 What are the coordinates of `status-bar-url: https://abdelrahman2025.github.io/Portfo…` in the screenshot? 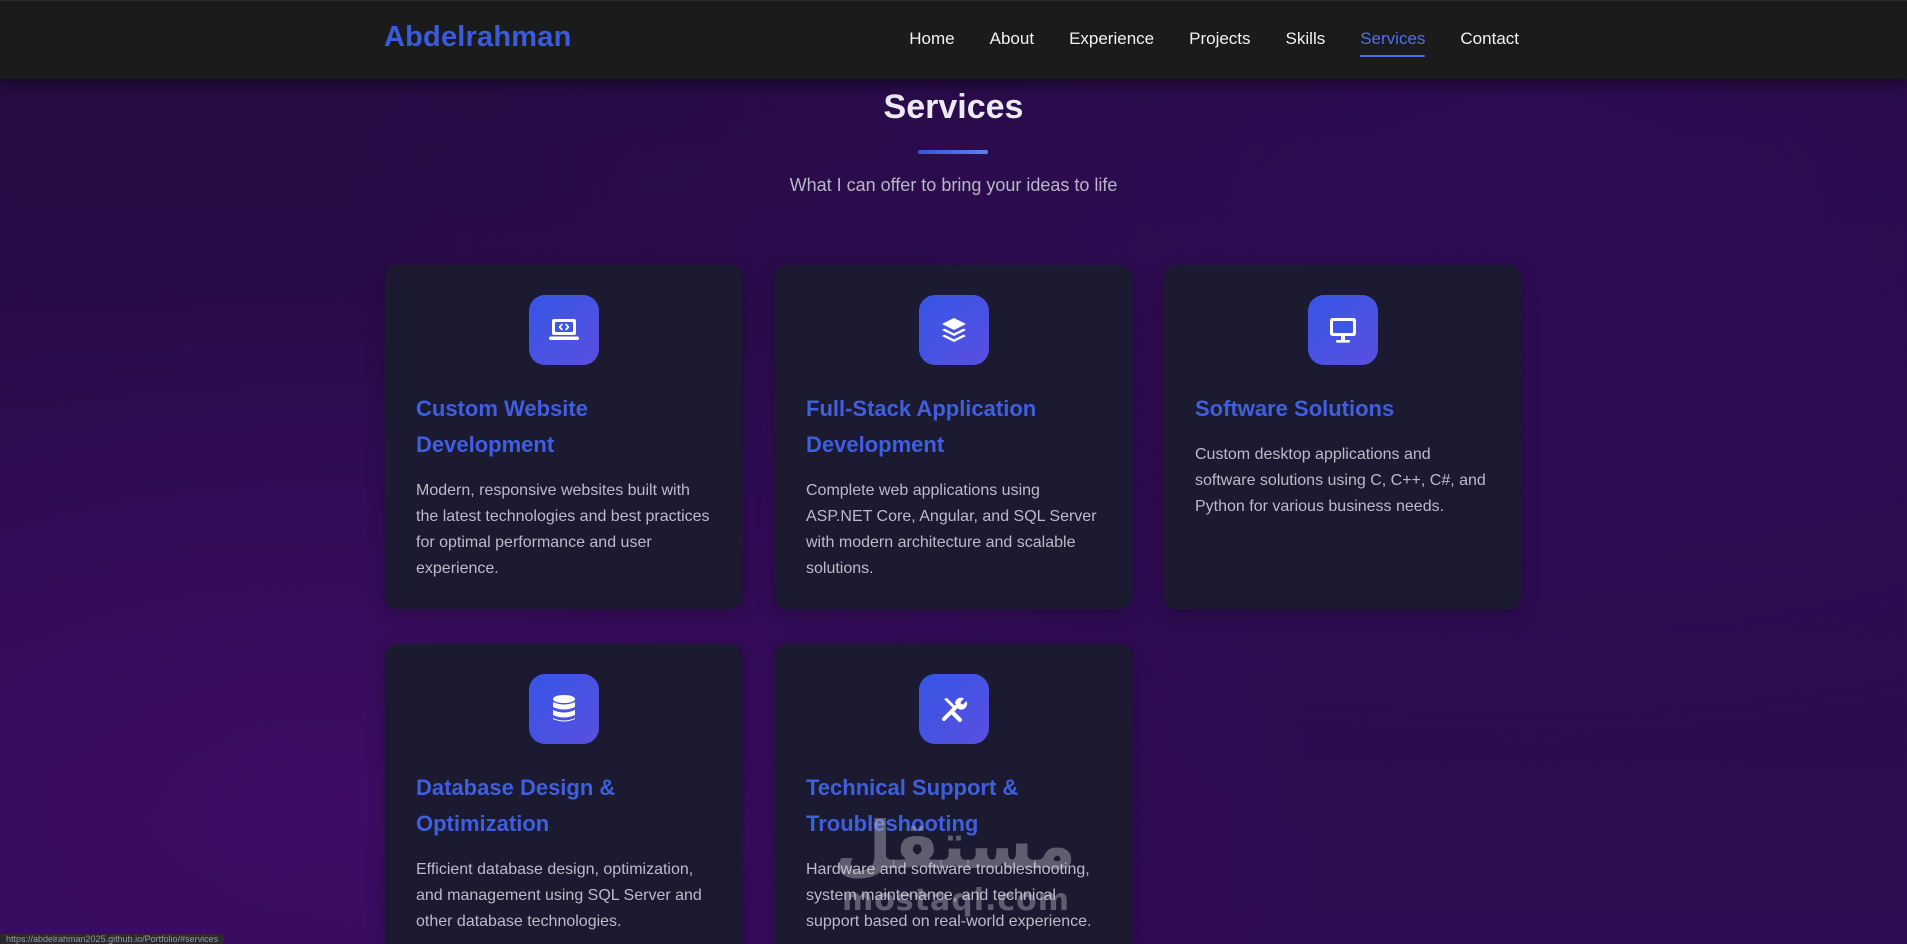 It's located at (112, 939).